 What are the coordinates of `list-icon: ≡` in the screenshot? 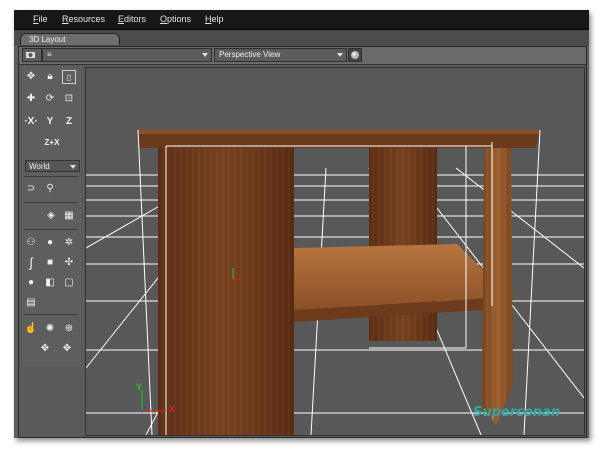 It's located at (49, 54).